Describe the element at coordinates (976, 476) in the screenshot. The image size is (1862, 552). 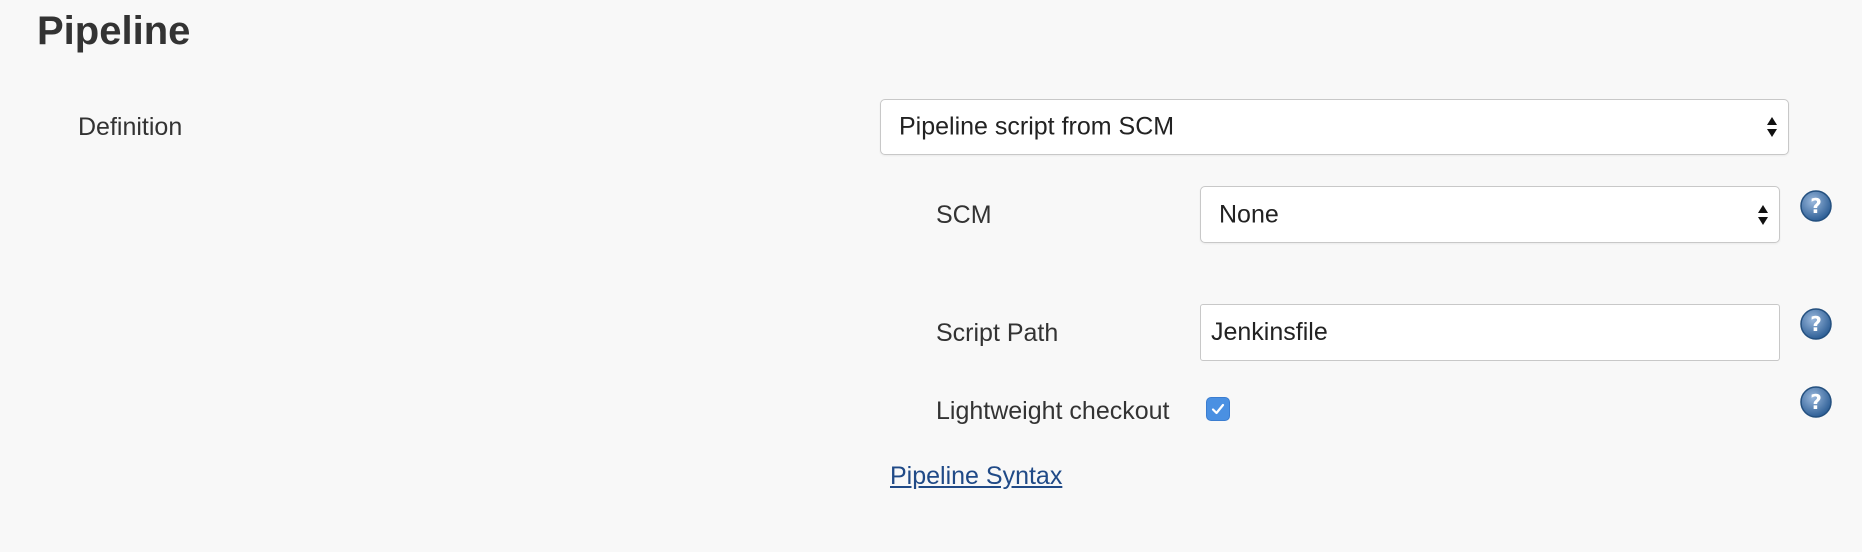
I see `pipeline-syntax-link: Pipeline Syntax` at that location.